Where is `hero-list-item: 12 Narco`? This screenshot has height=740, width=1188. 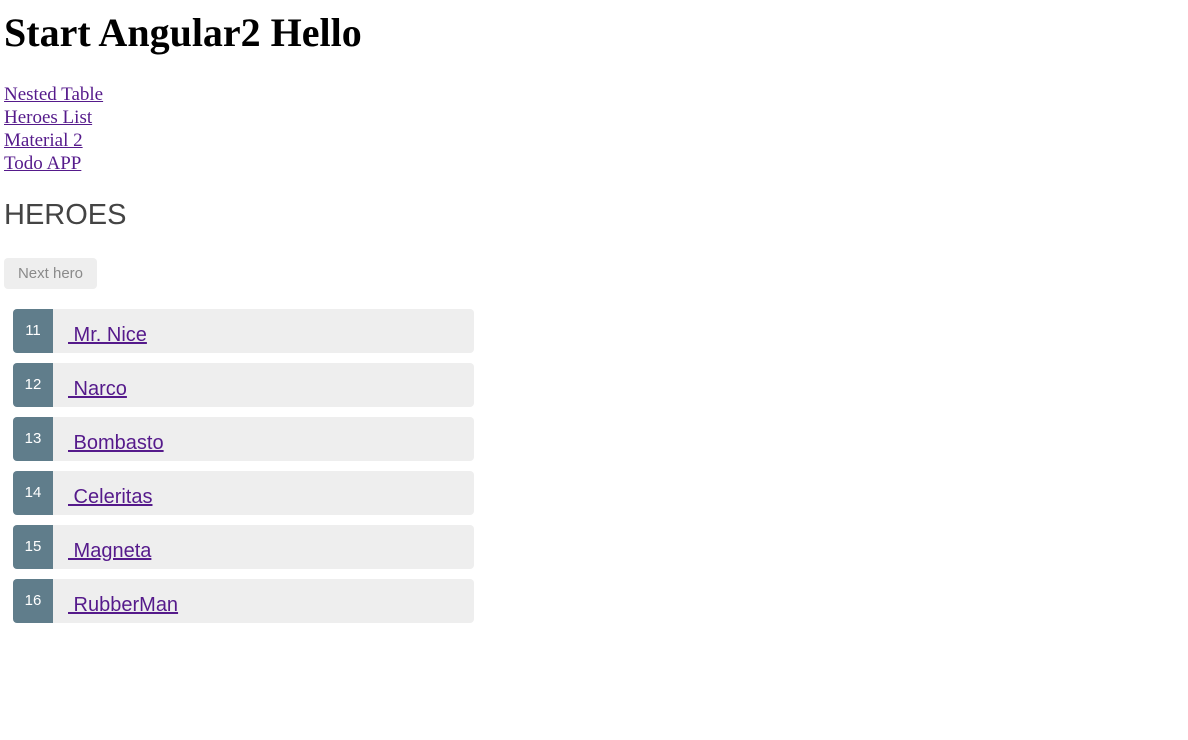 hero-list-item: 12 Narco is located at coordinates (243, 385).